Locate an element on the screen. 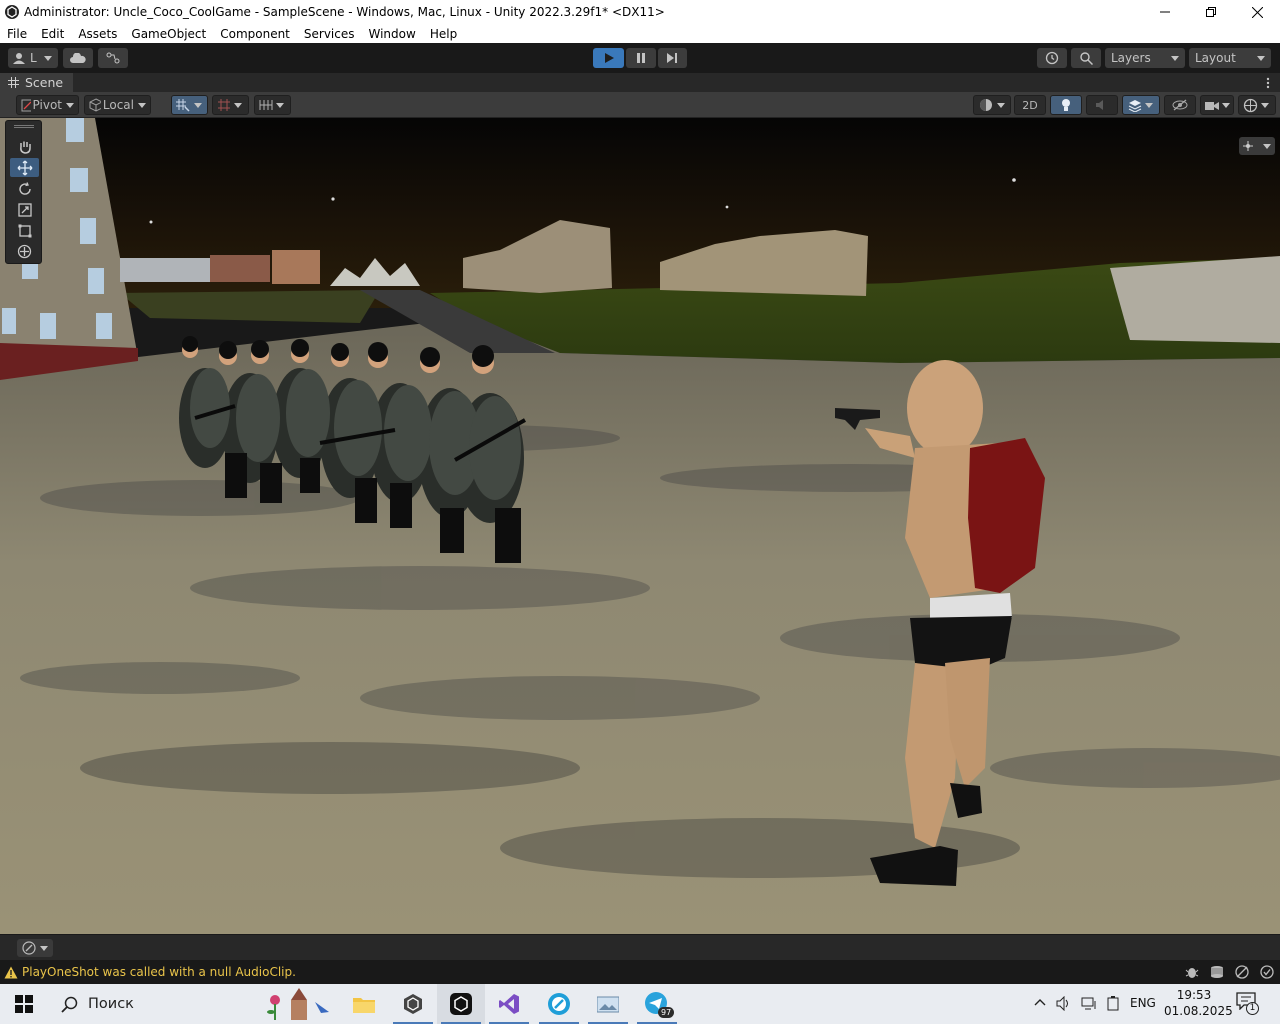 The width and height of the screenshot is (1280, 1024). transform-tool is located at coordinates (24, 251).